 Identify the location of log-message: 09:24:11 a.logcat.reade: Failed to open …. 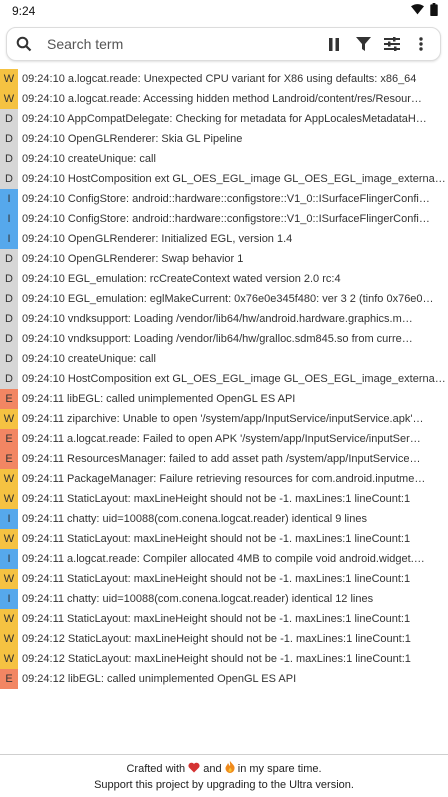
(221, 439).